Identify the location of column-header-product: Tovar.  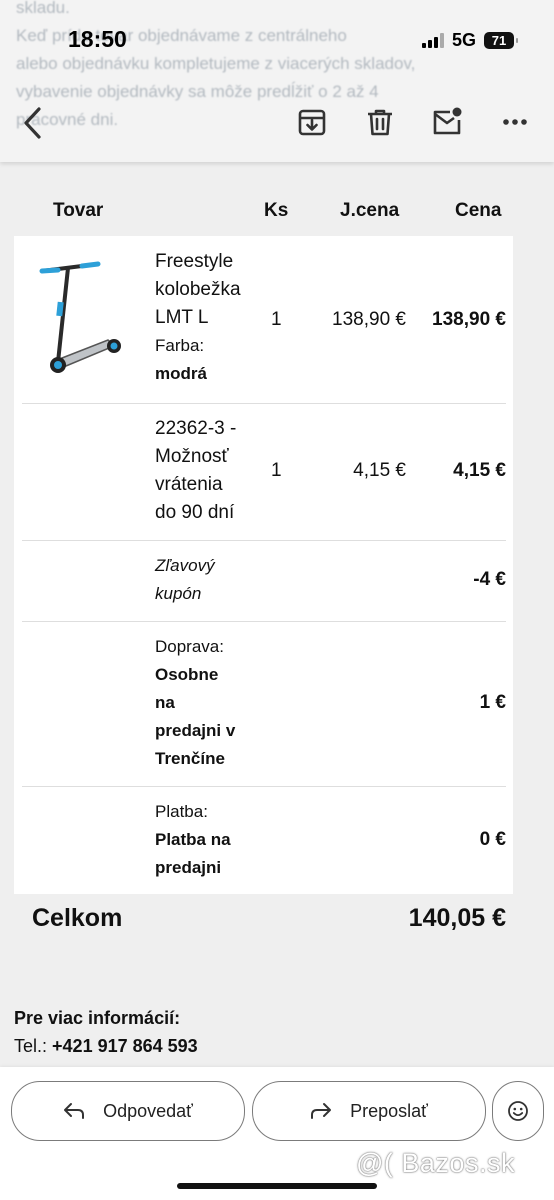
(78, 210).